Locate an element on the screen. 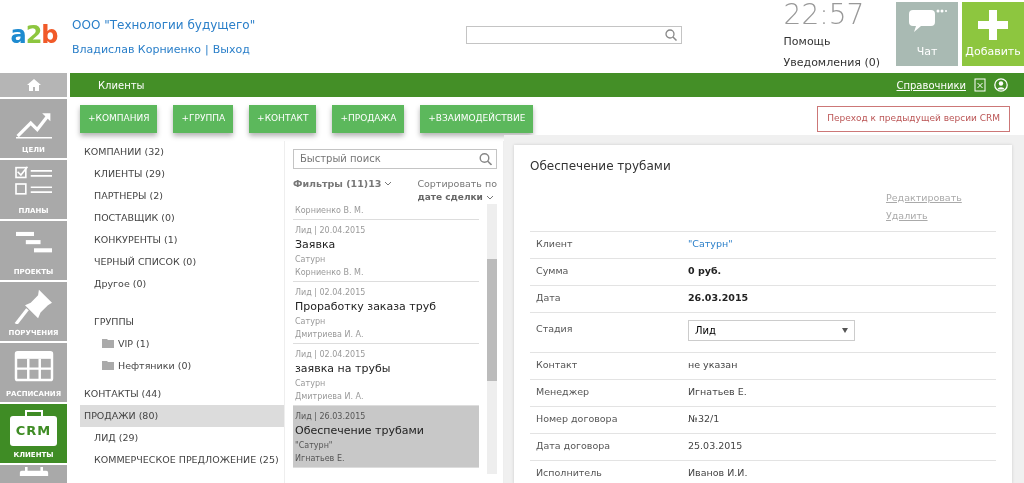 The height and width of the screenshot is (483, 1024). add-action-button: +ГРУППА is located at coordinates (203, 119).